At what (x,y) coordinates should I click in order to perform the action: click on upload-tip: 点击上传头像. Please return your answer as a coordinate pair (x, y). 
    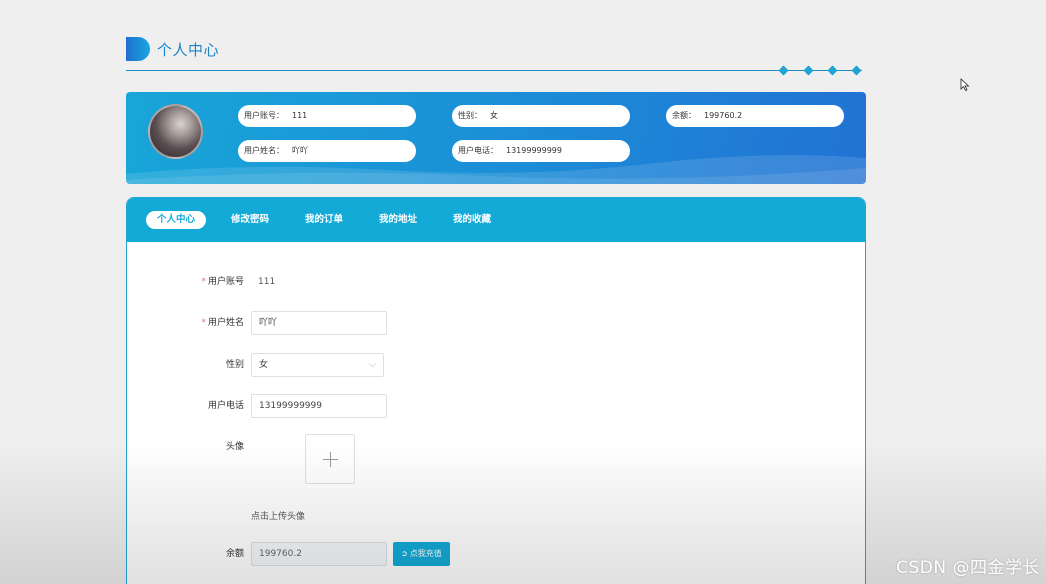
    Looking at the image, I should click on (278, 517).